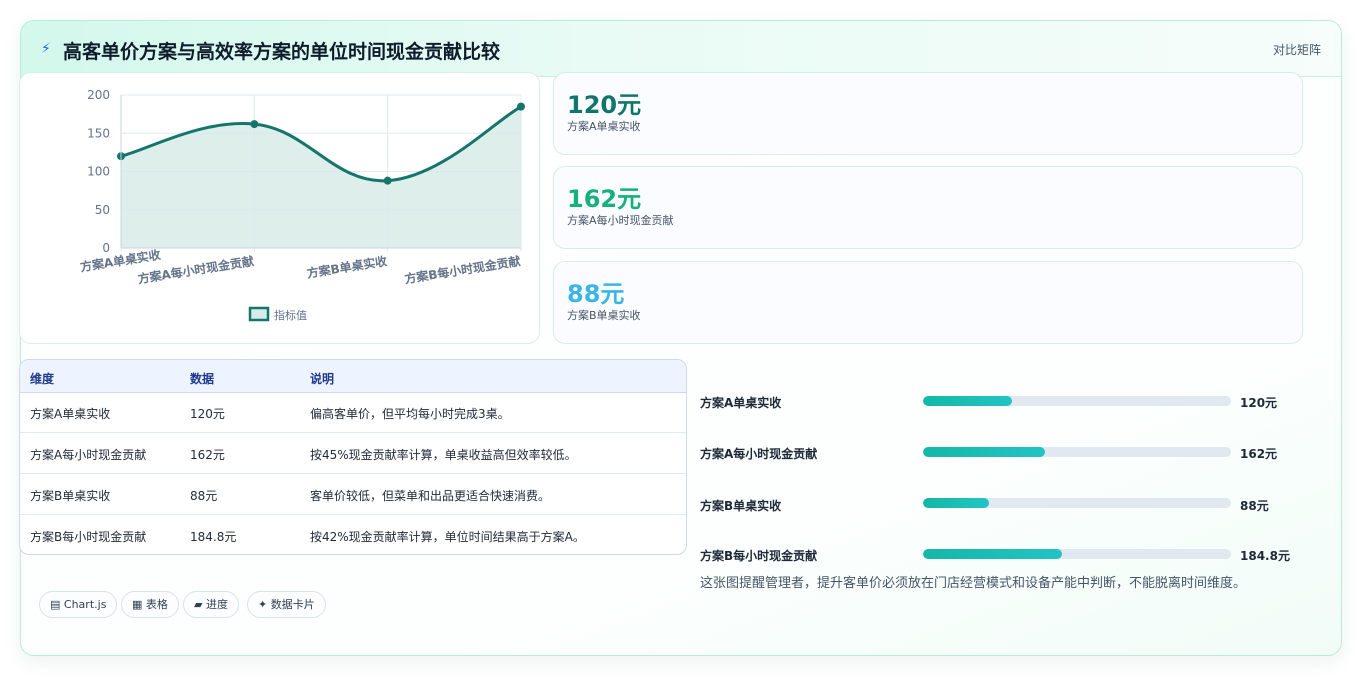 The image size is (1363, 678). Describe the element at coordinates (207, 455) in the screenshot. I see `table-cell: 162元` at that location.